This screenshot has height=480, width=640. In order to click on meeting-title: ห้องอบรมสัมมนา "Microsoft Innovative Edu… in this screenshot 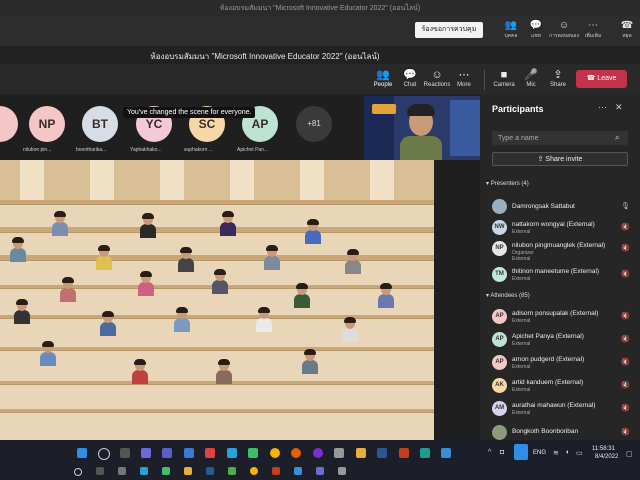, I will do `click(265, 56)`.